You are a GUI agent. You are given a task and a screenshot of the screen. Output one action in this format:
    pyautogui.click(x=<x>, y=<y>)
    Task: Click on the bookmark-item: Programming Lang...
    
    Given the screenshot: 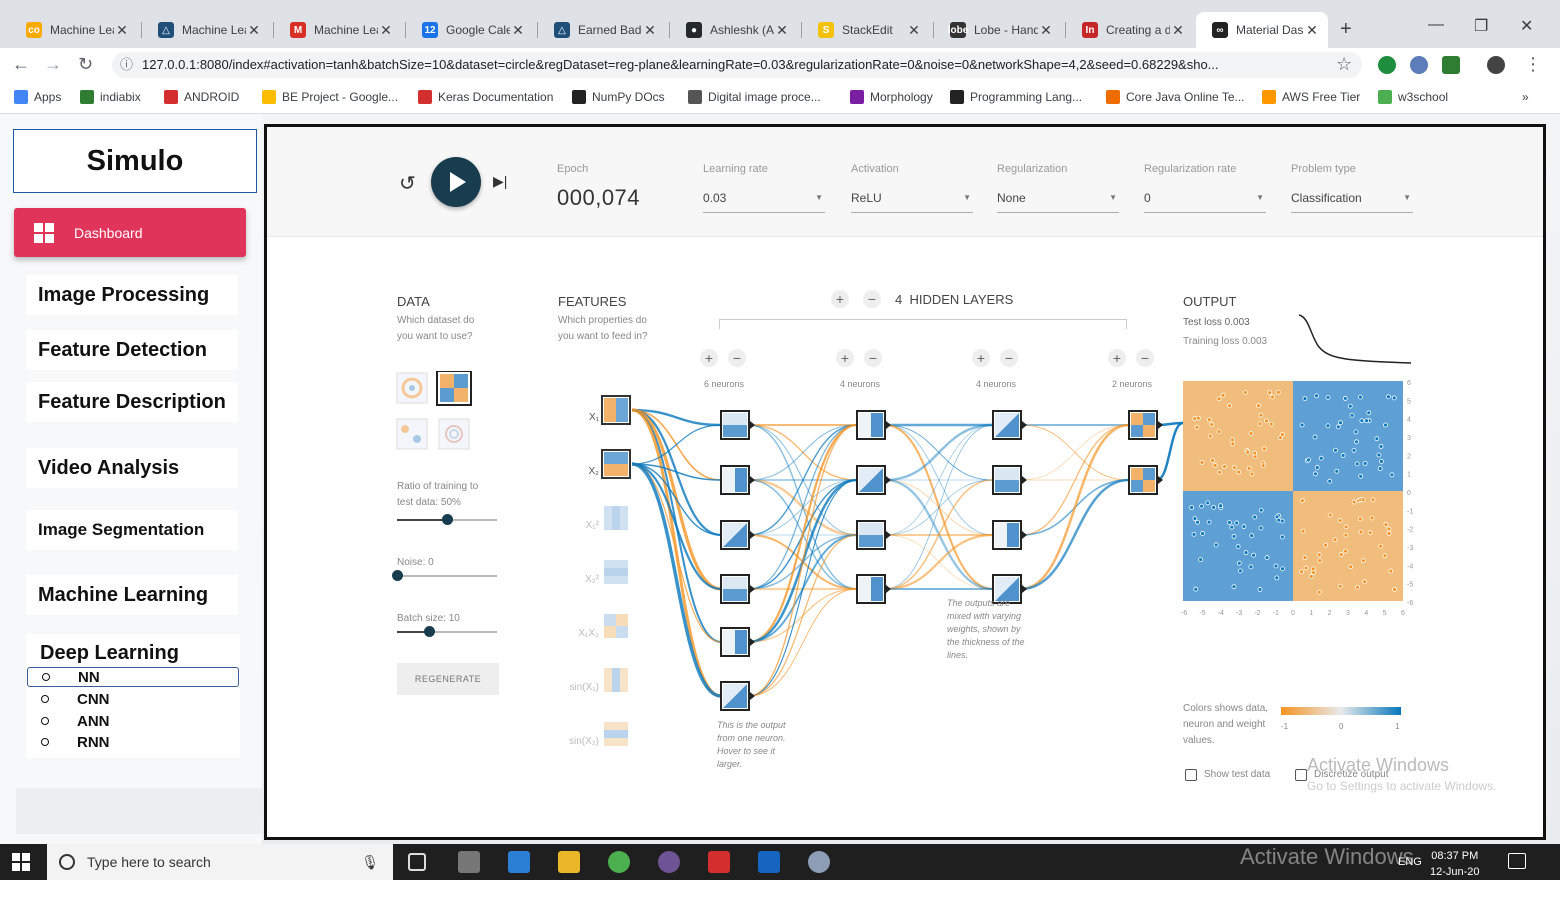 What is the action you would take?
    pyautogui.click(x=1016, y=97)
    